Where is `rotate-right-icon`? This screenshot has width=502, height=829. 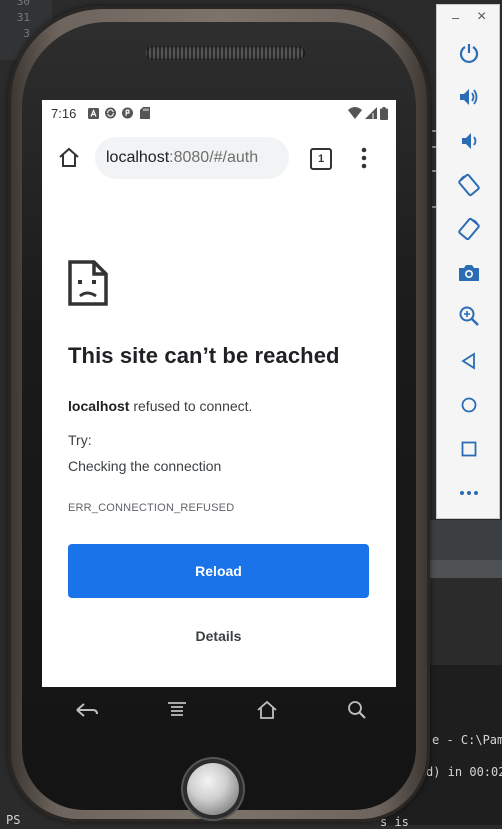
rotate-right-icon is located at coordinates (469, 229).